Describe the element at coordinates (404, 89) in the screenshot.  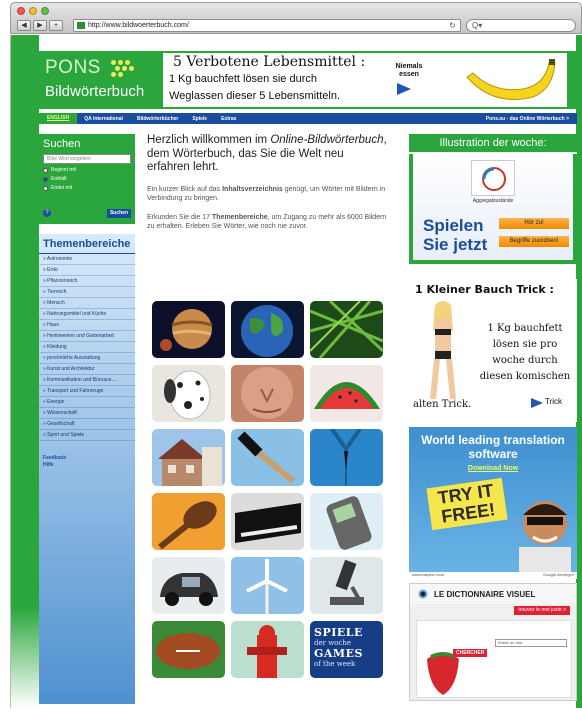
I see `arrow-icon` at that location.